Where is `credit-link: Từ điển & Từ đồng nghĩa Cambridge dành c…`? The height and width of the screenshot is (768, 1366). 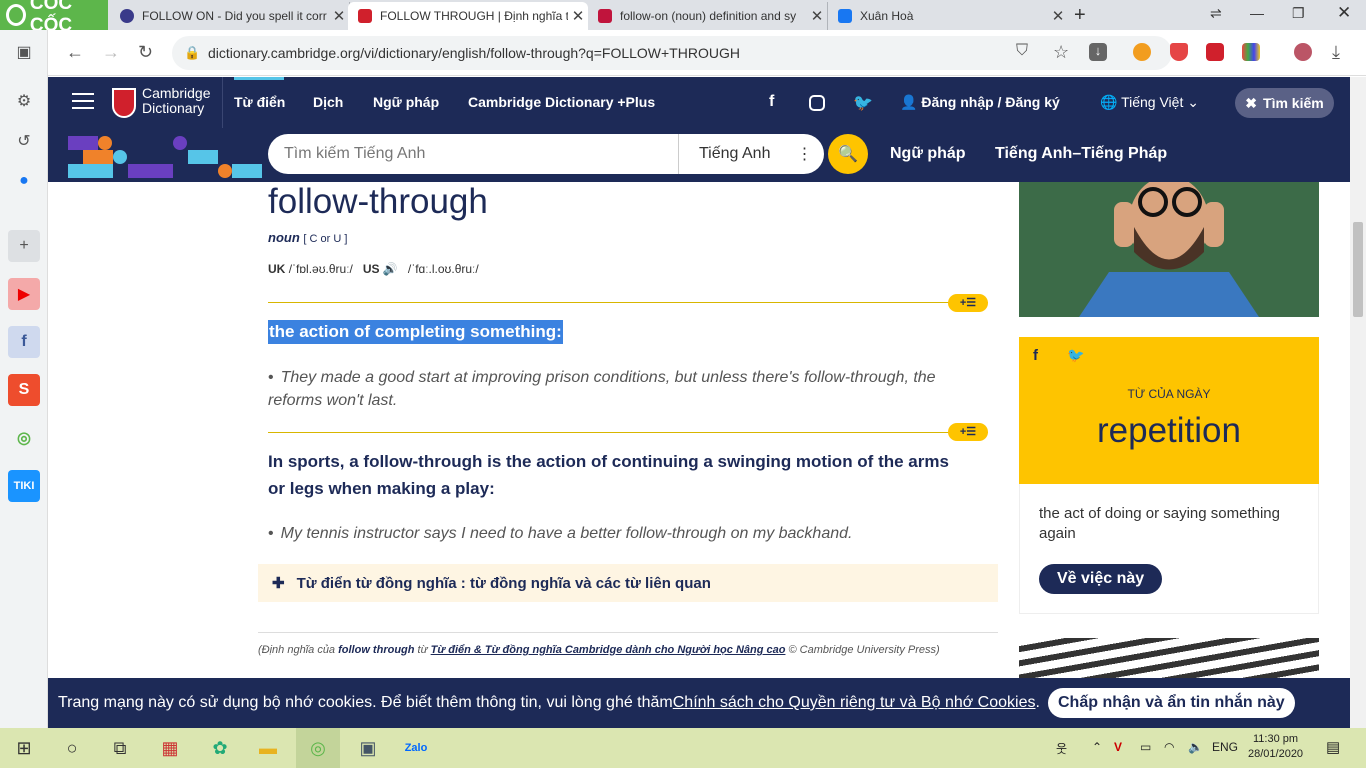 credit-link: Từ điển & Từ đồng nghĩa Cambridge dành c… is located at coordinates (608, 650).